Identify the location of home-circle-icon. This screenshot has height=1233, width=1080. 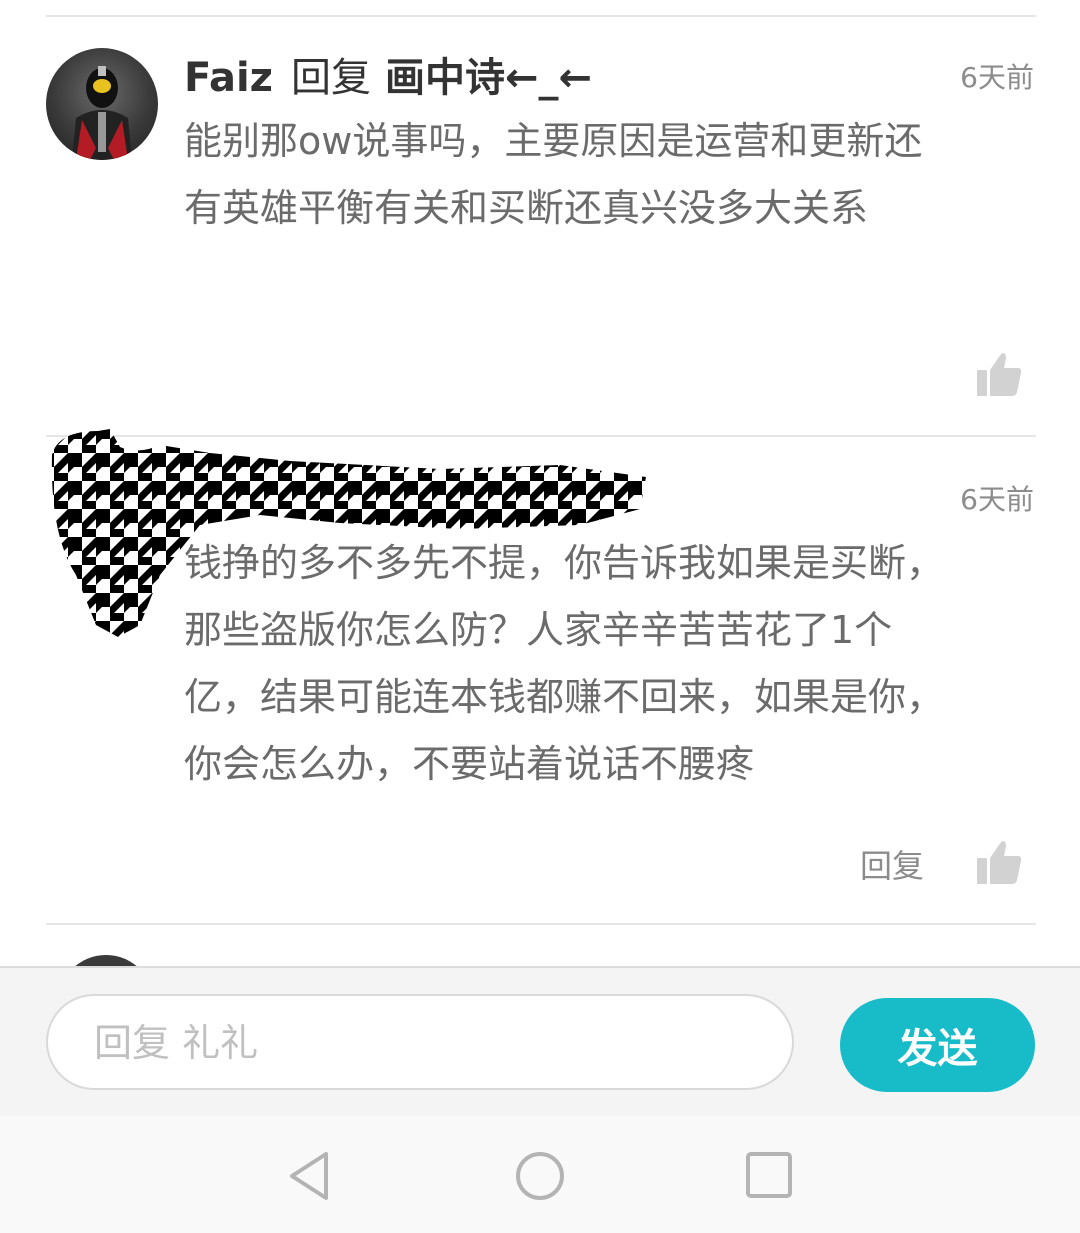
(540, 1176).